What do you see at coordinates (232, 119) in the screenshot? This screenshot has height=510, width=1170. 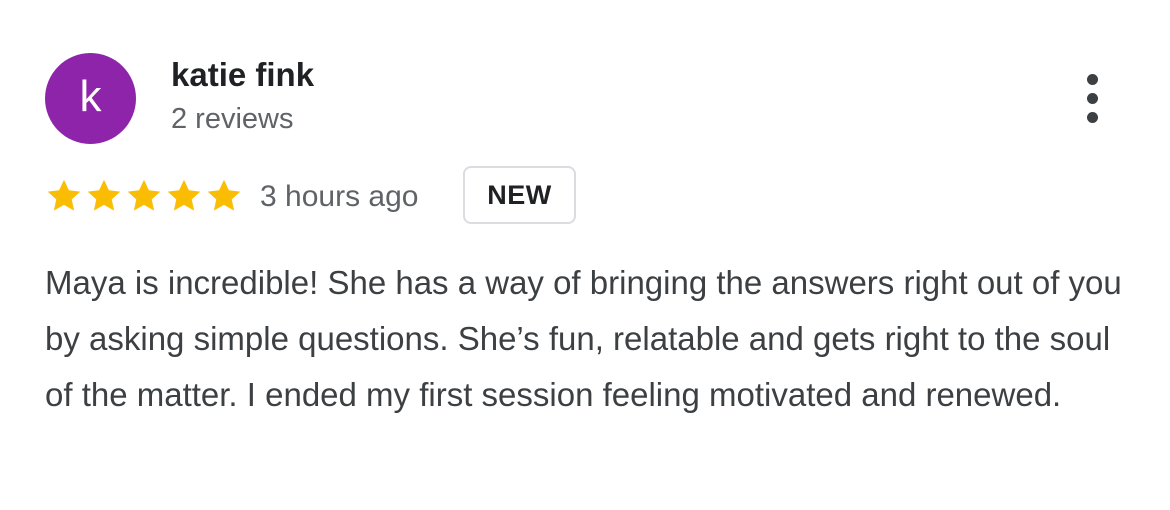 I see `reviews-count: 2 reviews` at bounding box center [232, 119].